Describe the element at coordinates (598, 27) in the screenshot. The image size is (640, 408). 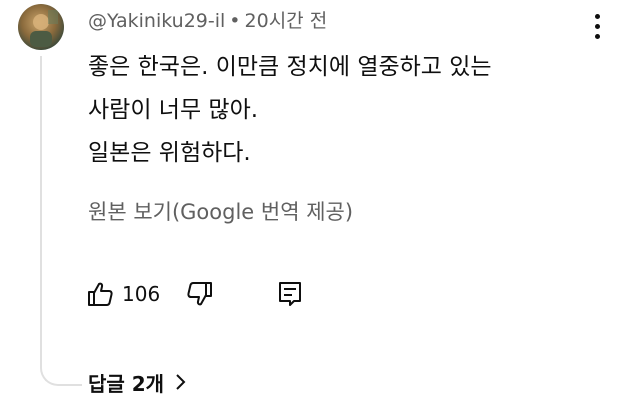
I see `more-vert-icon` at that location.